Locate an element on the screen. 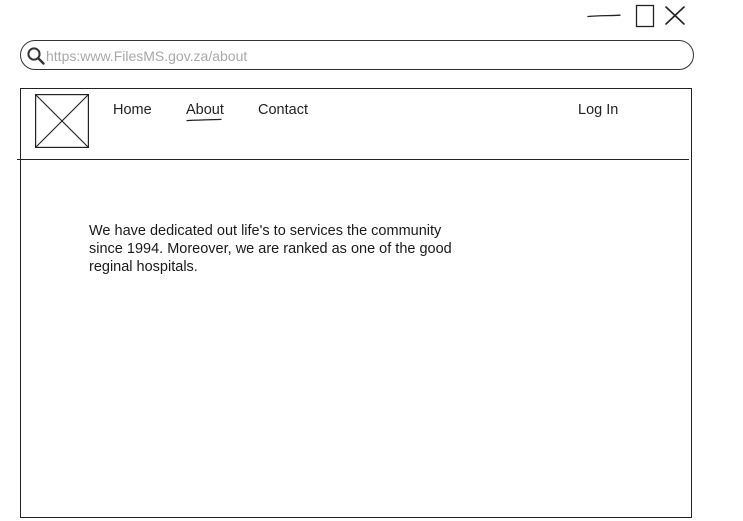 The image size is (743, 521). close-button is located at coordinates (675, 16).